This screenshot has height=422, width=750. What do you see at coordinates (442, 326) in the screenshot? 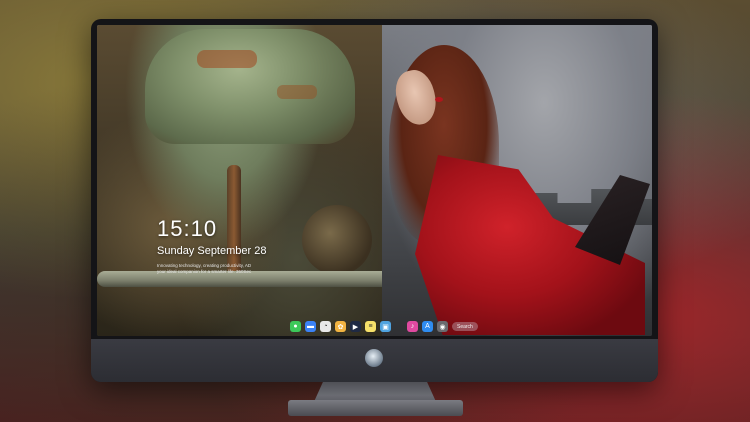
I see `camera-icon: ◉` at bounding box center [442, 326].